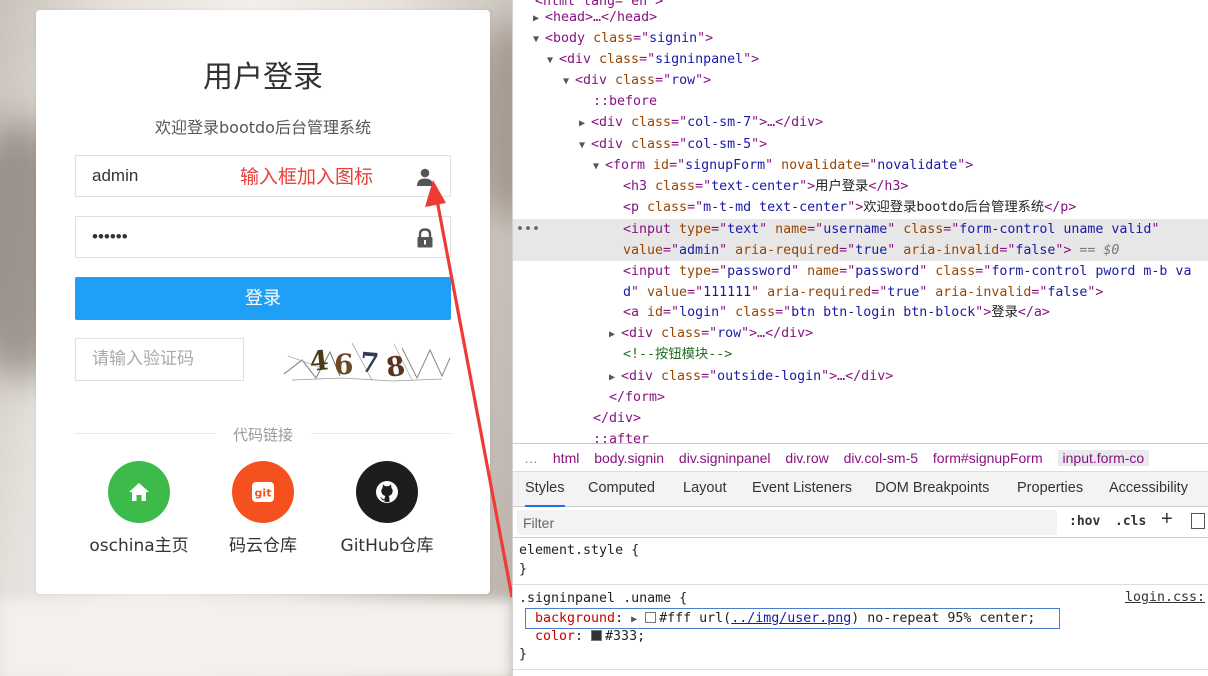 This screenshot has width=1208, height=676. I want to click on styles-filter-bar: Filter :hov .cls +, so click(860, 522).